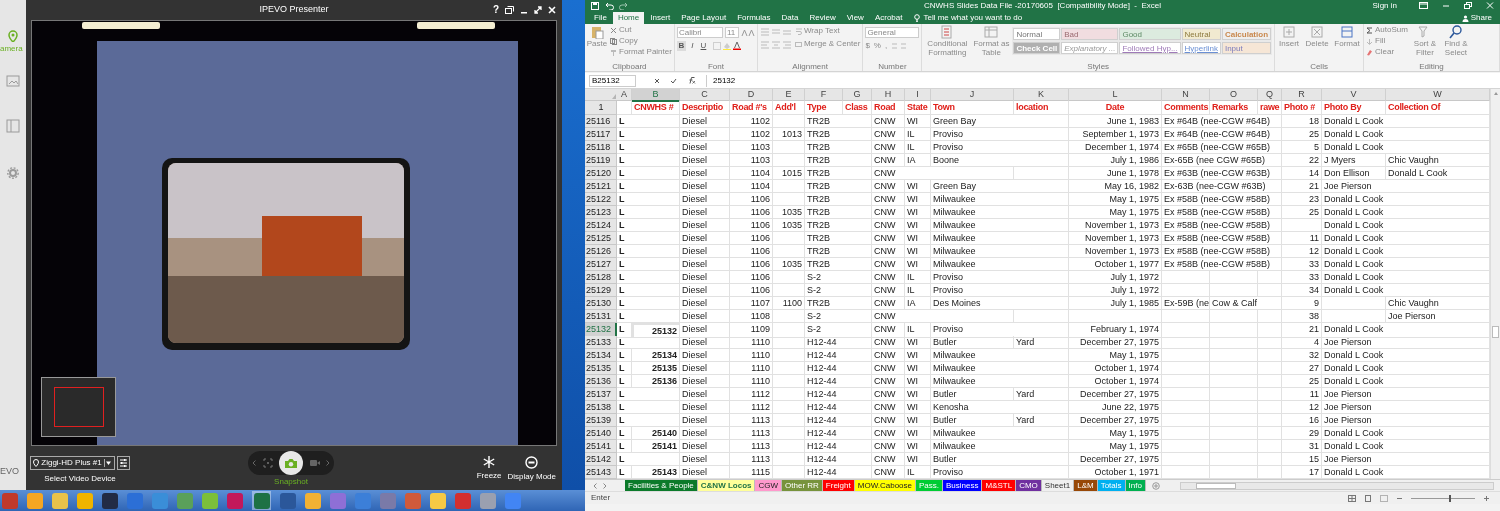 Image resolution: width=1500 pixels, height=511 pixels. I want to click on table-cell: 11, so click(1302, 394).